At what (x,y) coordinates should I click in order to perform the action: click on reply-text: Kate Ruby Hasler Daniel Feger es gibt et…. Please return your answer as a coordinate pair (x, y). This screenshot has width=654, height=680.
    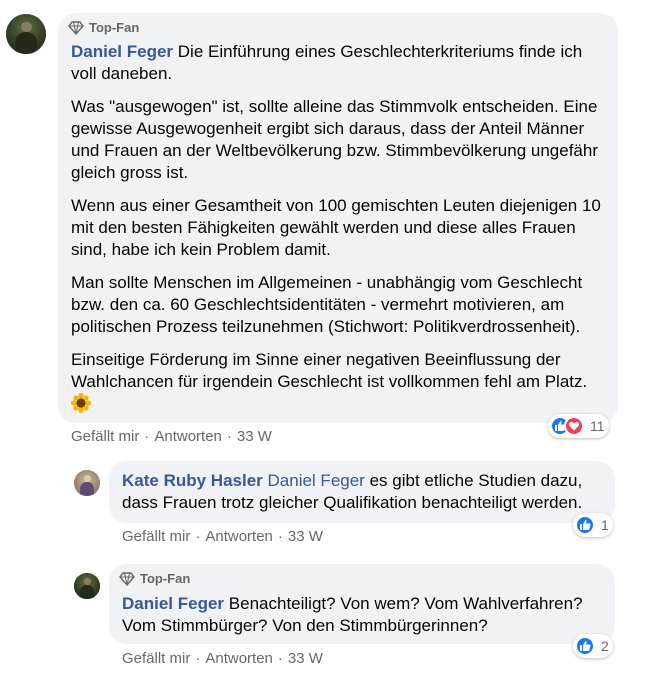
    Looking at the image, I should click on (364, 492).